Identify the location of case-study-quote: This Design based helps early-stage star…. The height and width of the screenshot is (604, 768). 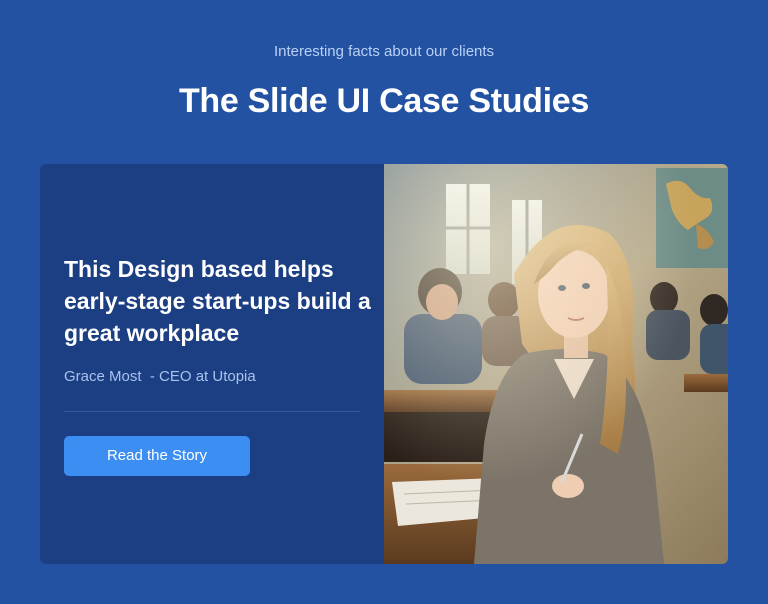
(217, 301).